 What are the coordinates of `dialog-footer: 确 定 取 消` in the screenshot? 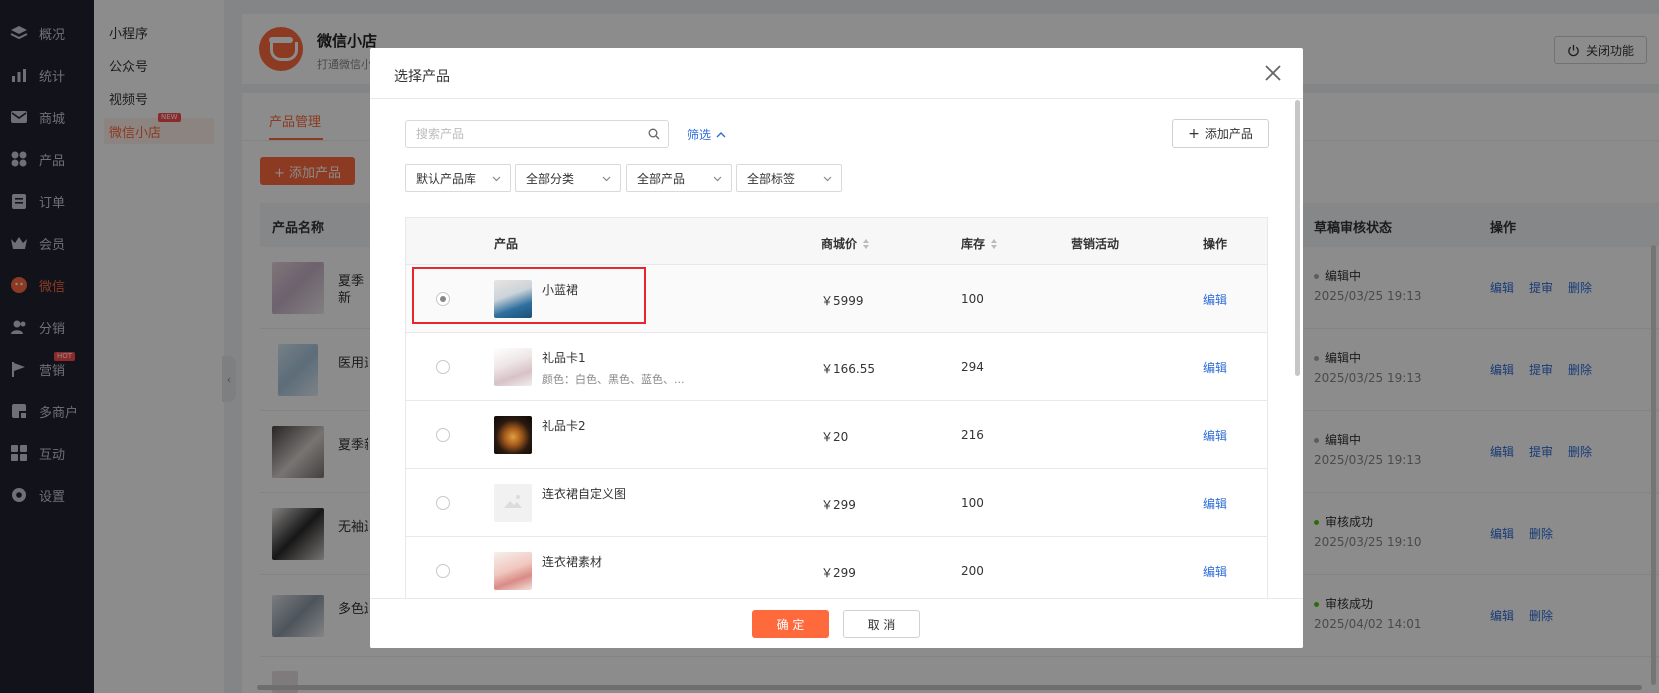 It's located at (836, 623).